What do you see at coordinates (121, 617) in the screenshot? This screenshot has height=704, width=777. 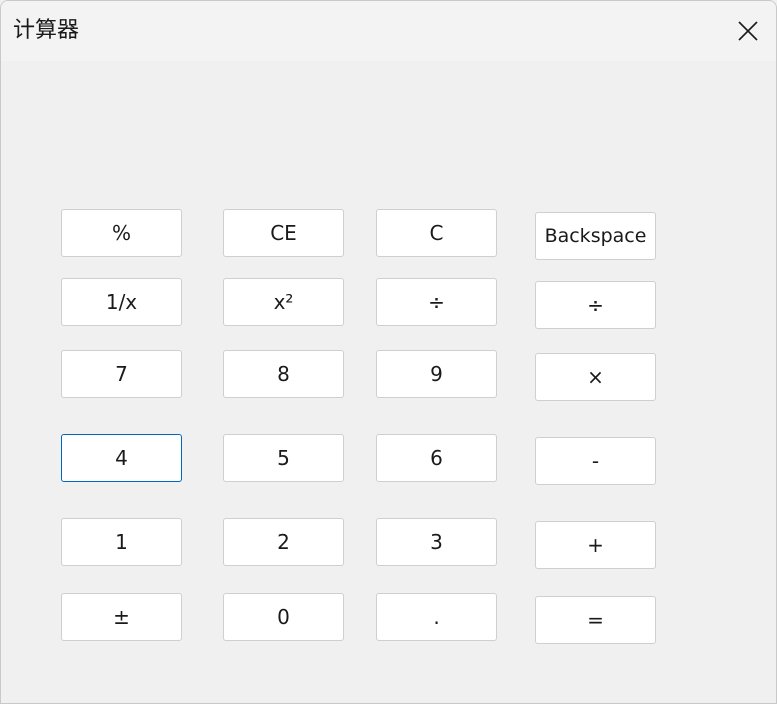 I see `negate-button: ±` at bounding box center [121, 617].